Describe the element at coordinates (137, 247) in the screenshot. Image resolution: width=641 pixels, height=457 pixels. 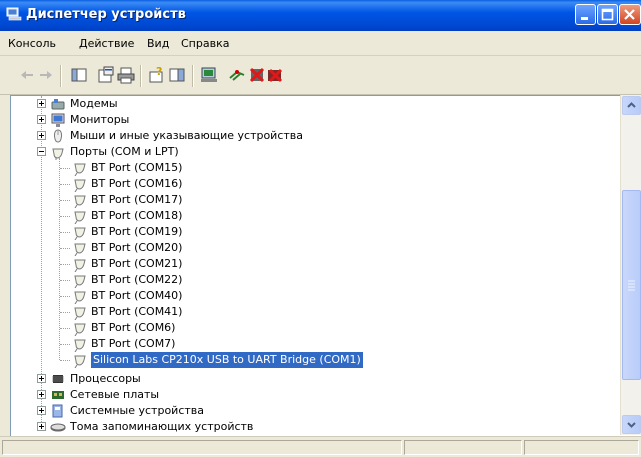
I see `port-label: BT Port (COM20)` at that location.